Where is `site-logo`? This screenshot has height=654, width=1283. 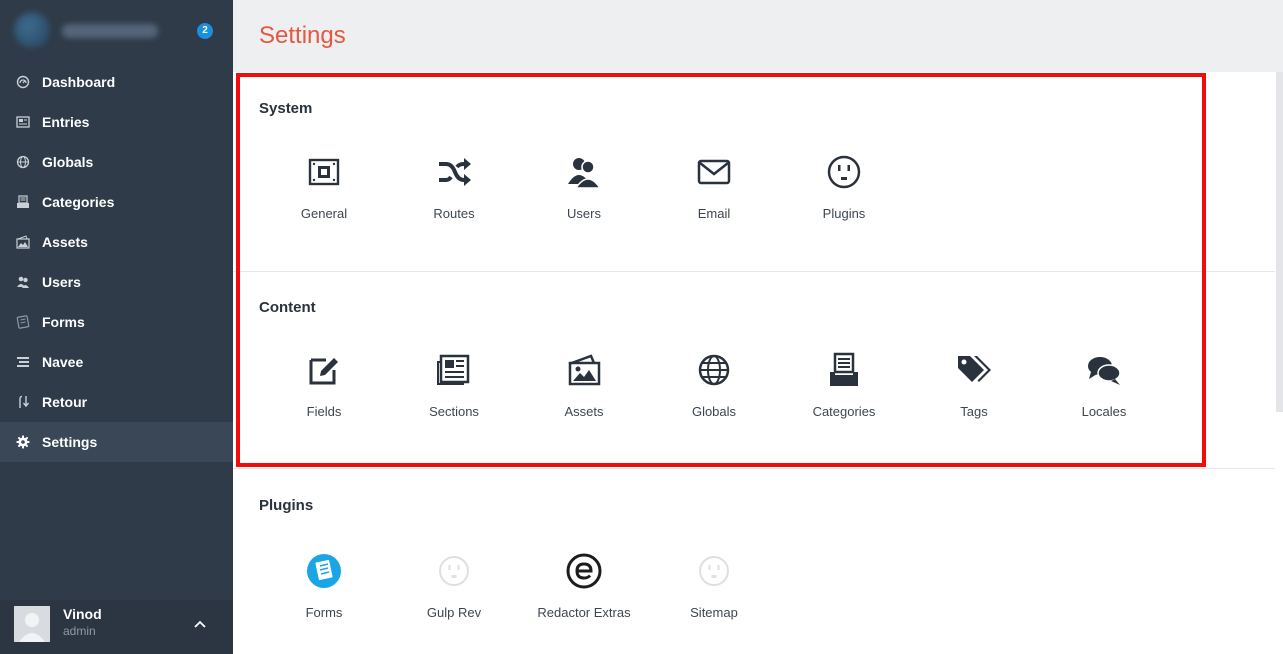
site-logo is located at coordinates (32, 30).